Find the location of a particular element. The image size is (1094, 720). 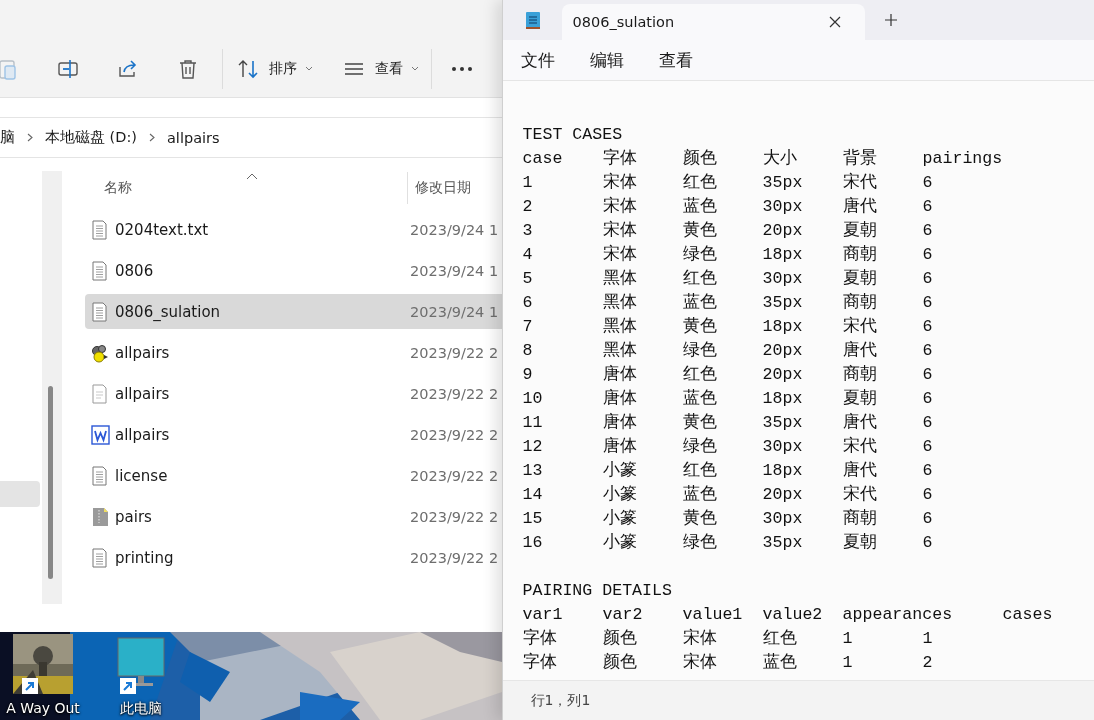

file-row: 0806_sulation 2023/9/24 1 is located at coordinates (293, 311).